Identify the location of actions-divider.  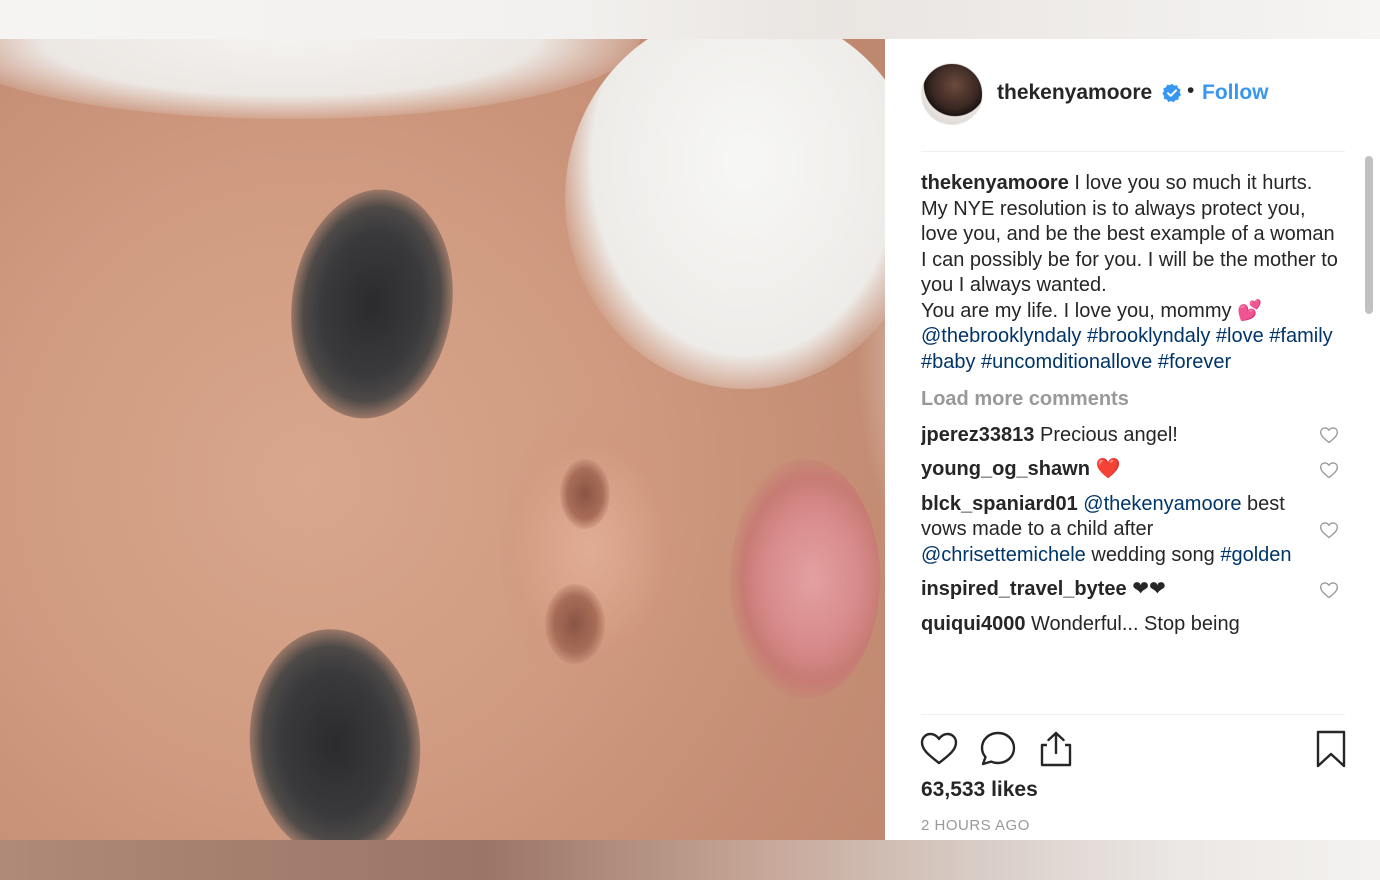
(1133, 714).